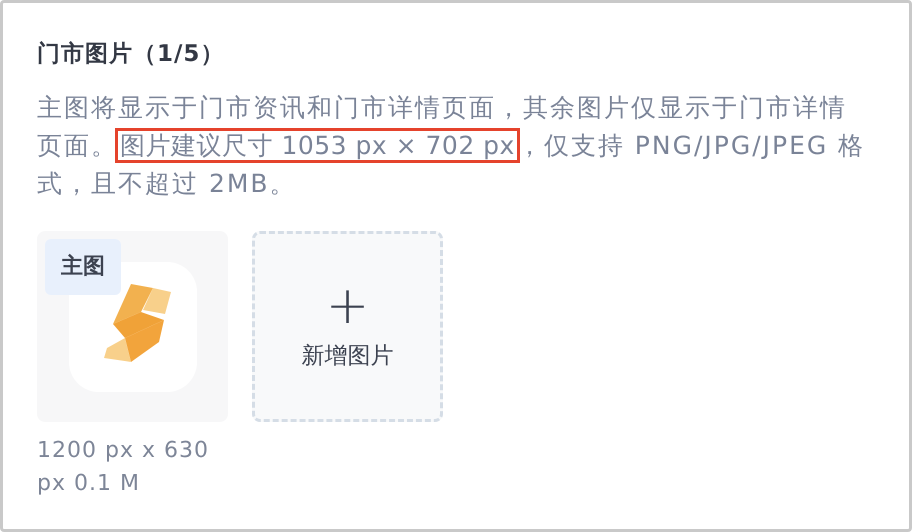  I want to click on image-thumbnail: 主图, so click(132, 326).